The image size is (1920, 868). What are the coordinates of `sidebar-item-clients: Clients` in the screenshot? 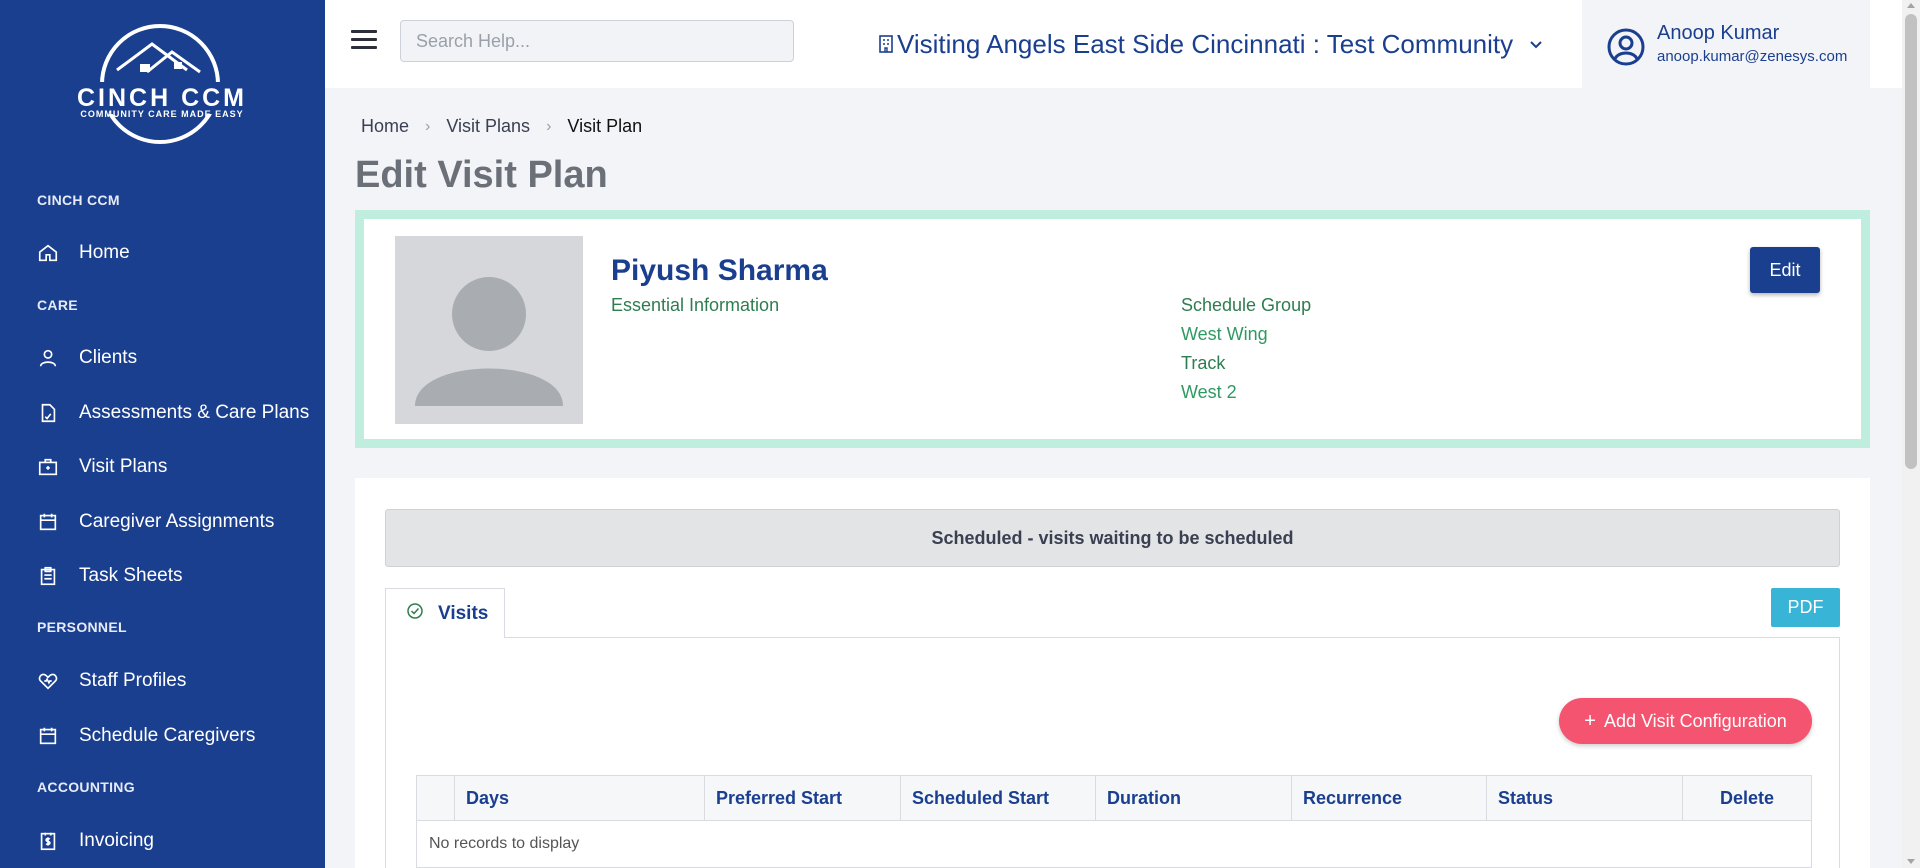 It's located at (162, 358).